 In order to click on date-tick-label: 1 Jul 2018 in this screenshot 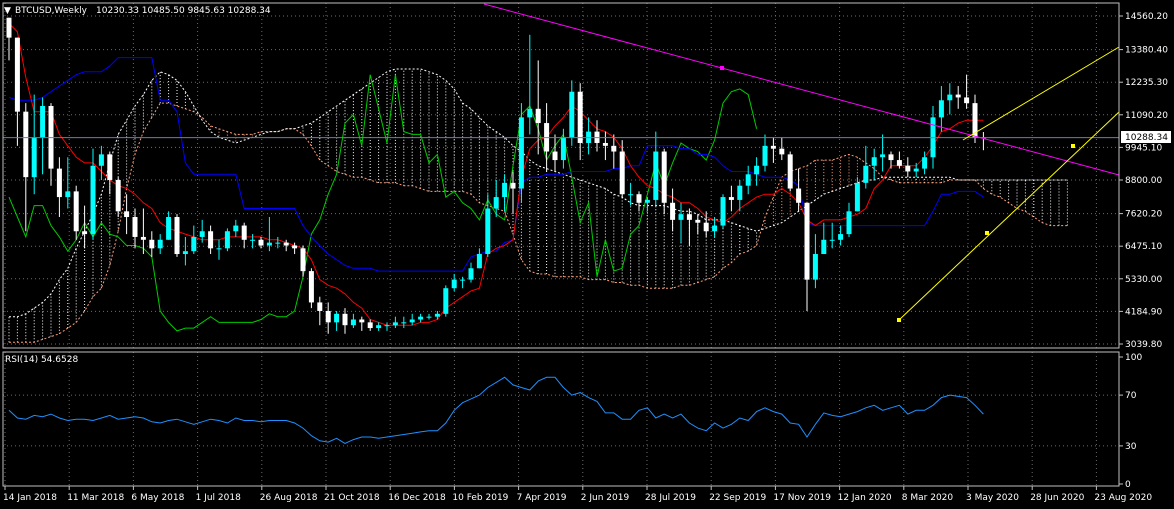, I will do `click(218, 498)`.